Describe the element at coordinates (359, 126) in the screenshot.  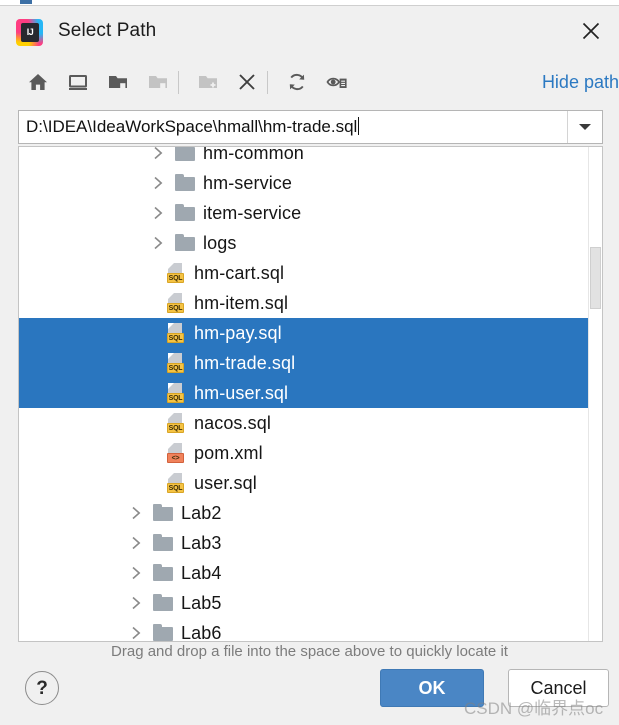
I see `text-caret` at that location.